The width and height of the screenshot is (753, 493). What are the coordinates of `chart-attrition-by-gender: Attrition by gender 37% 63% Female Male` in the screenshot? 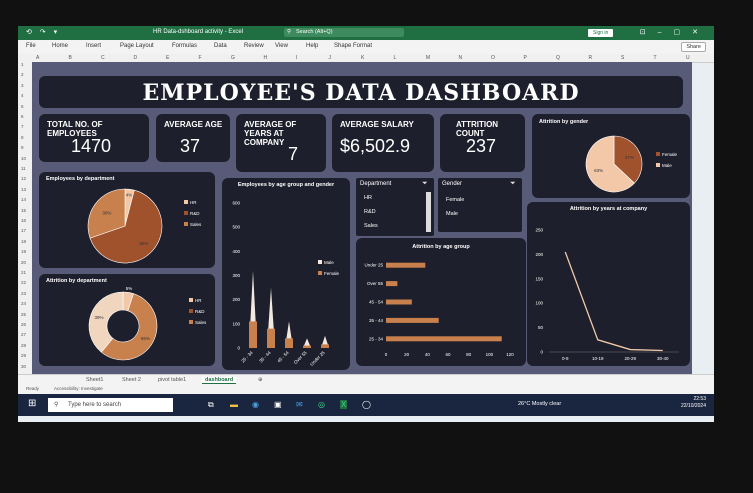 It's located at (611, 156).